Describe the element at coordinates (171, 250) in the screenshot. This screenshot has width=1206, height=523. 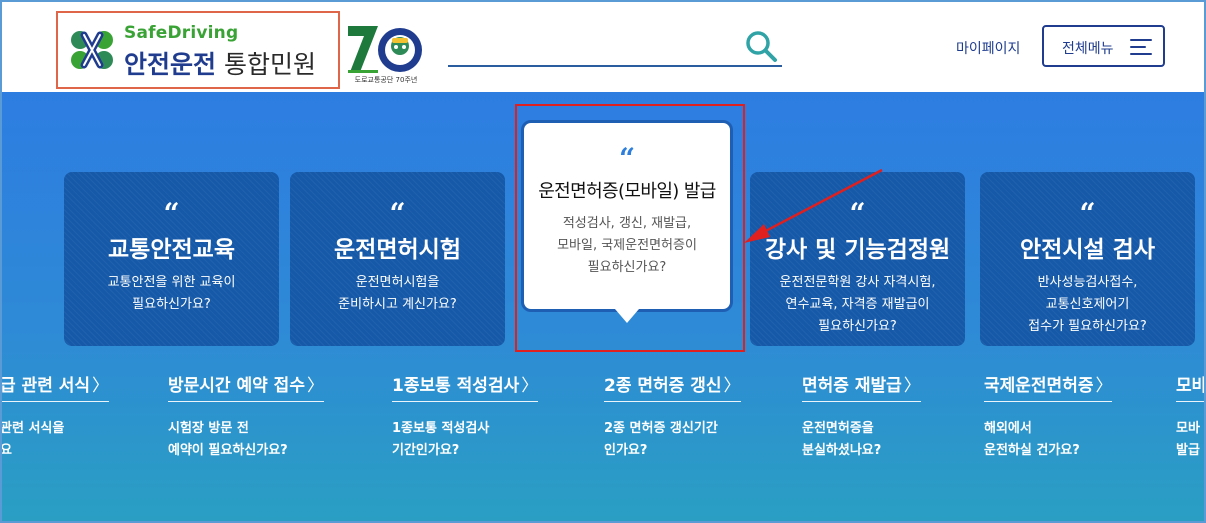
I see `card-title: 교통안전교육` at that location.